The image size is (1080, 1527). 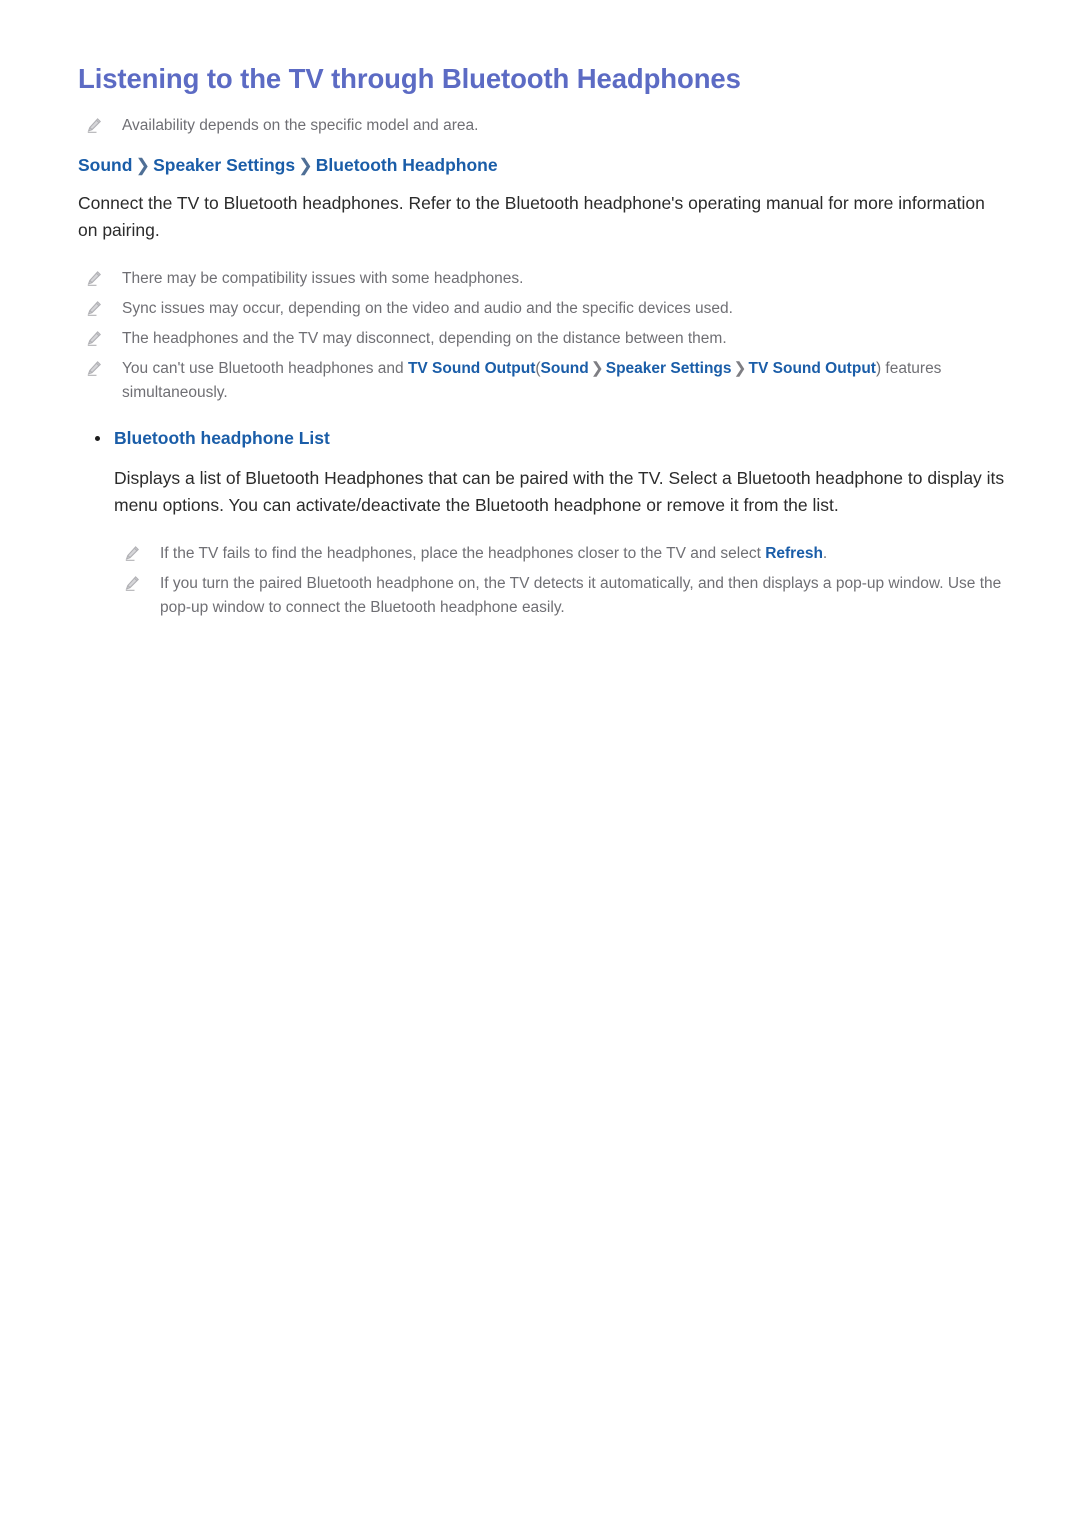 I want to click on breadcrumb-item-sound: Sound, so click(x=105, y=165).